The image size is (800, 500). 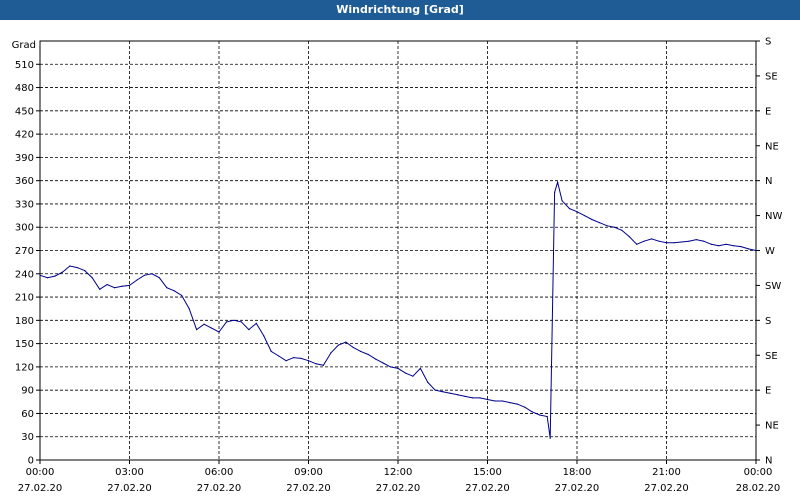 What do you see at coordinates (24, 111) in the screenshot?
I see `y-tick-label: 450` at bounding box center [24, 111].